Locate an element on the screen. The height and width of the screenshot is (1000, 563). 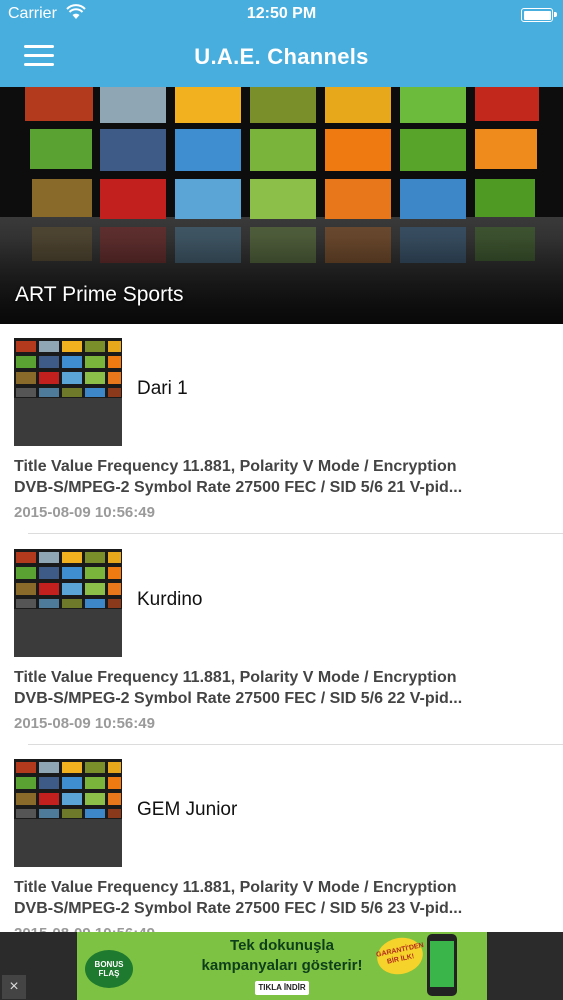
status-bar: Carrier 12:50 PM is located at coordinates (281, 15).